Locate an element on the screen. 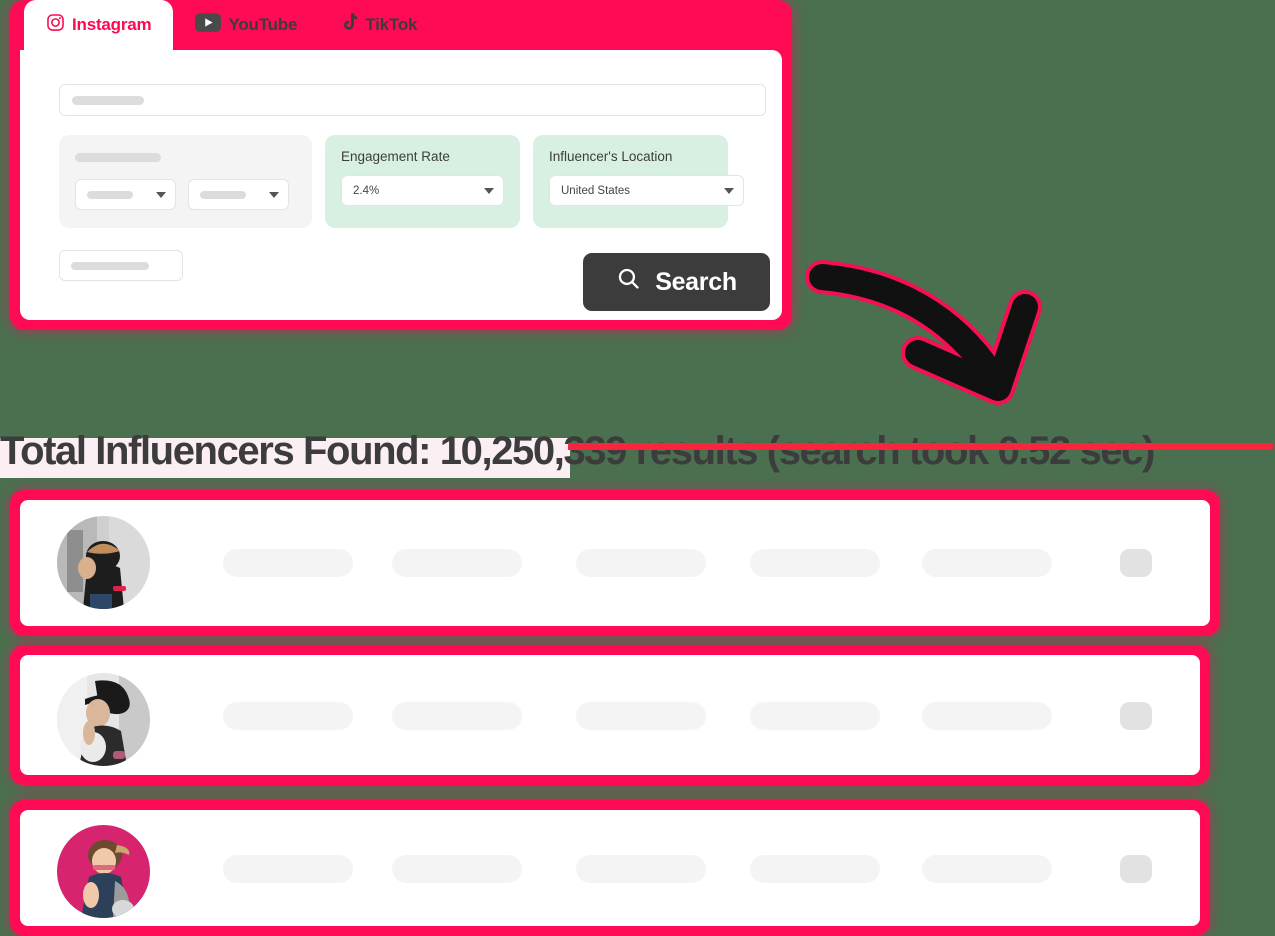 This screenshot has width=1275, height=936. followers-placeholder-skeleton is located at coordinates (110, 266).